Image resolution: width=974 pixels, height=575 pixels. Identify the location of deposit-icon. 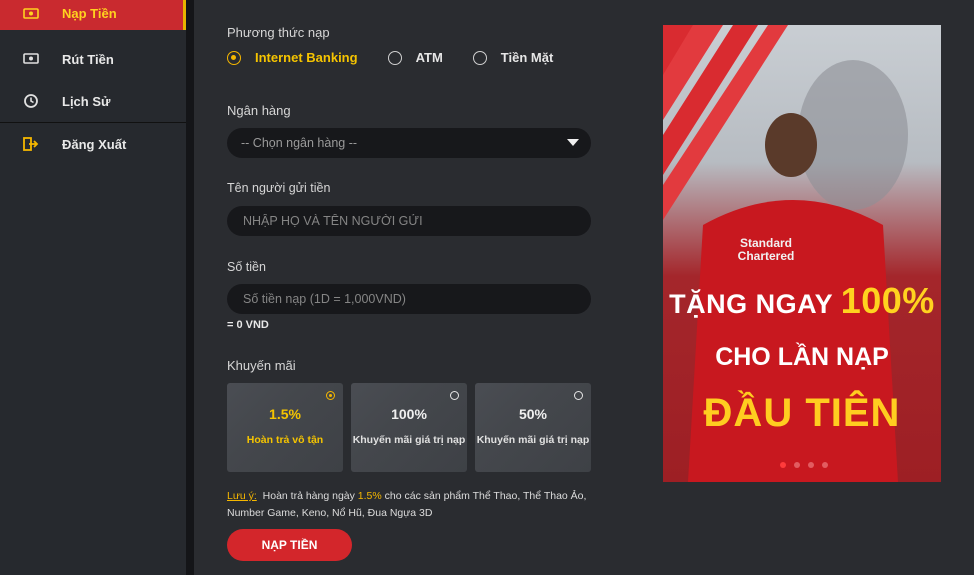
(31, 13).